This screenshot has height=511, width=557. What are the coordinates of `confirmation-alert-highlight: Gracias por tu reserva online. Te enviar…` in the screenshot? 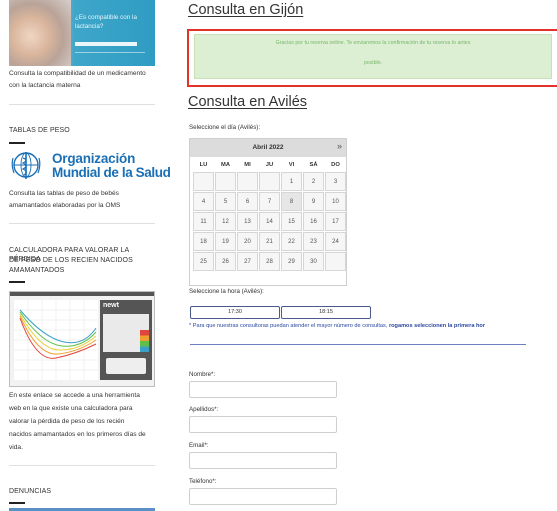 It's located at (372, 58).